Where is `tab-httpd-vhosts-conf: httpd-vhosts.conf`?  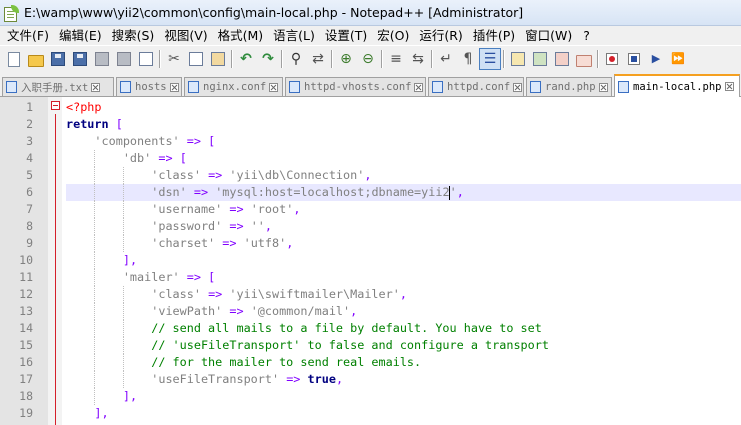 tab-httpd-vhosts-conf: httpd-vhosts.conf is located at coordinates (355, 86).